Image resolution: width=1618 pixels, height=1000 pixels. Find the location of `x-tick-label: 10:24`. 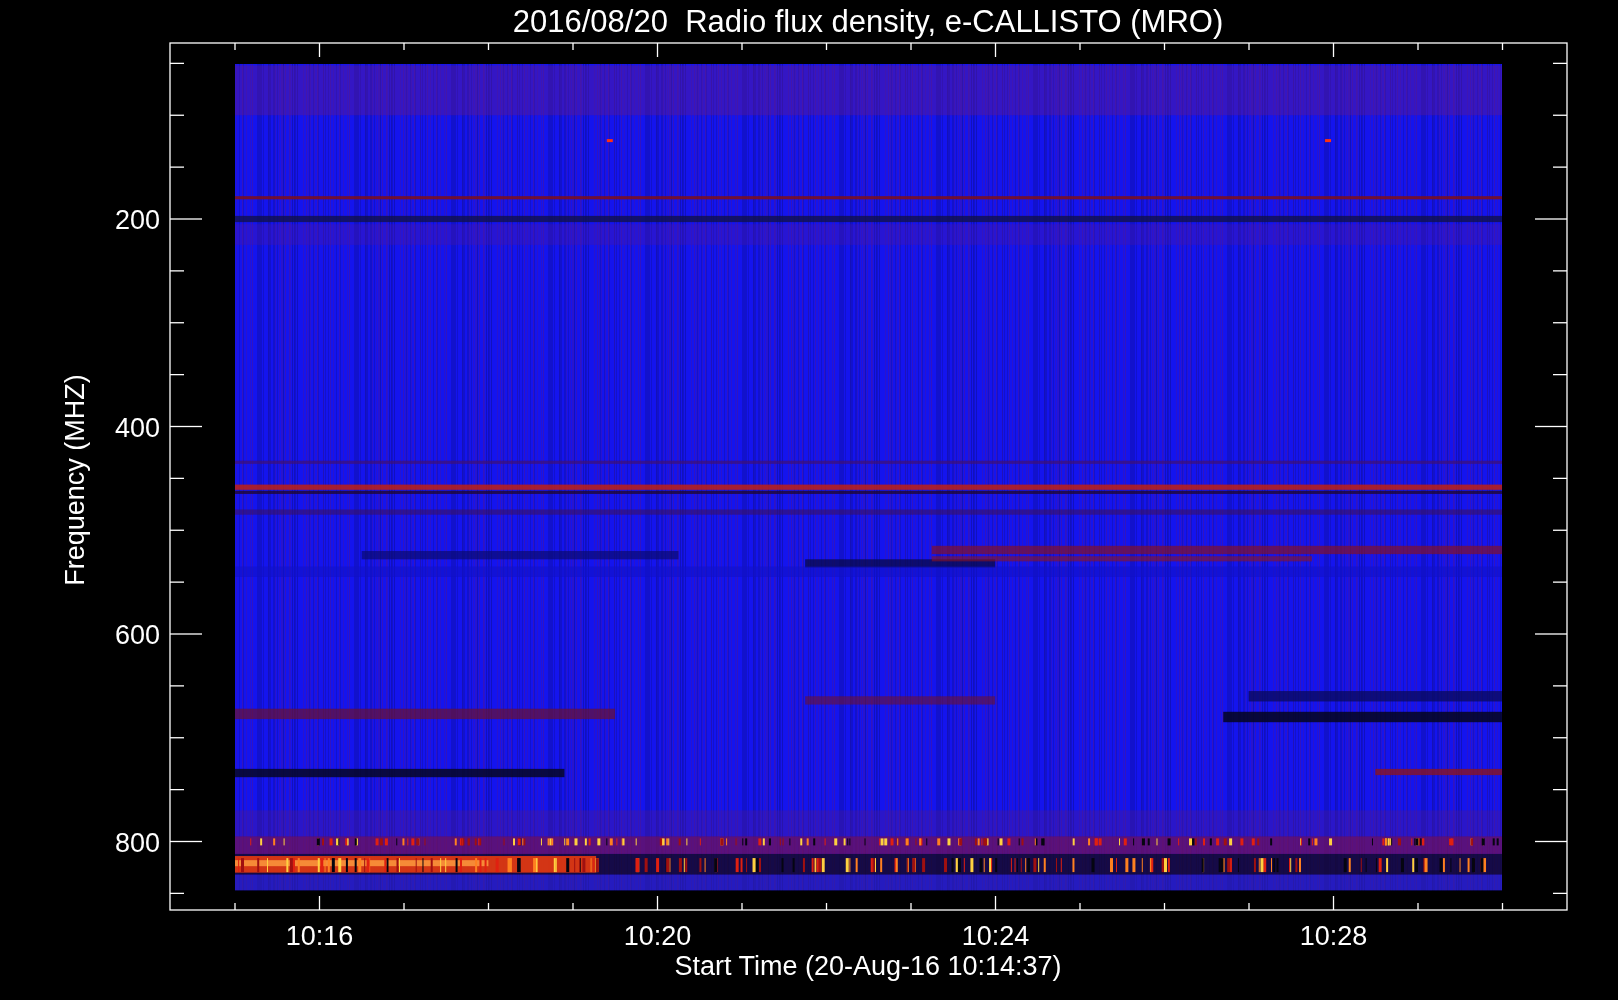

x-tick-label: 10:24 is located at coordinates (995, 936).